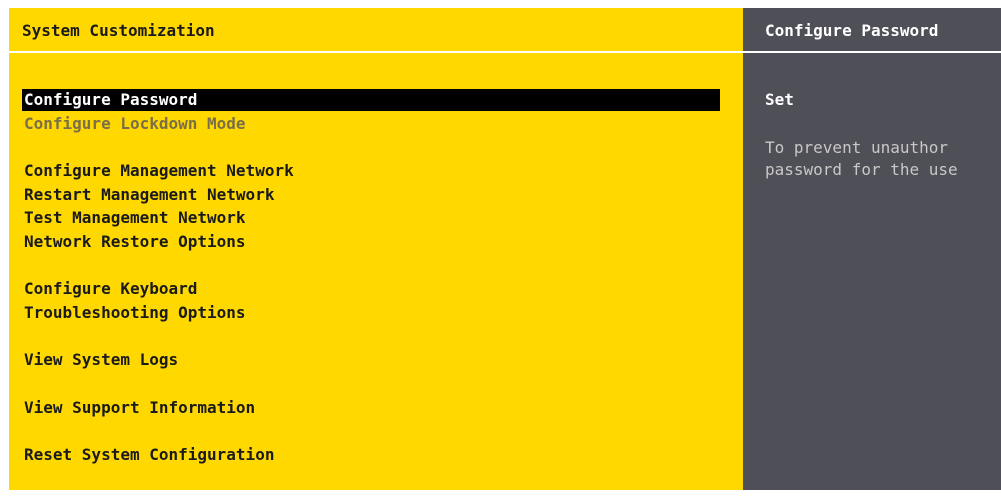 Image resolution: width=1001 pixels, height=496 pixels. Describe the element at coordinates (857, 147) in the screenshot. I see `description-line-1: To prevent unauthor` at that location.